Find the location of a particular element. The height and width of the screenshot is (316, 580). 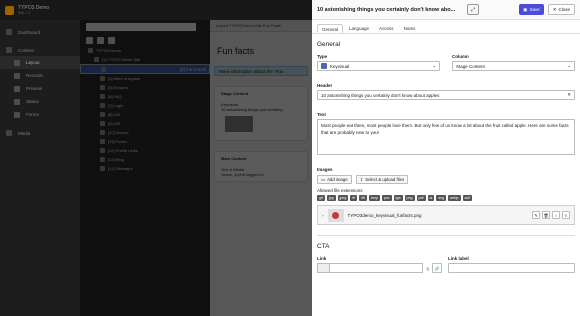

extension-badge: jpeg is located at coordinates (343, 198).